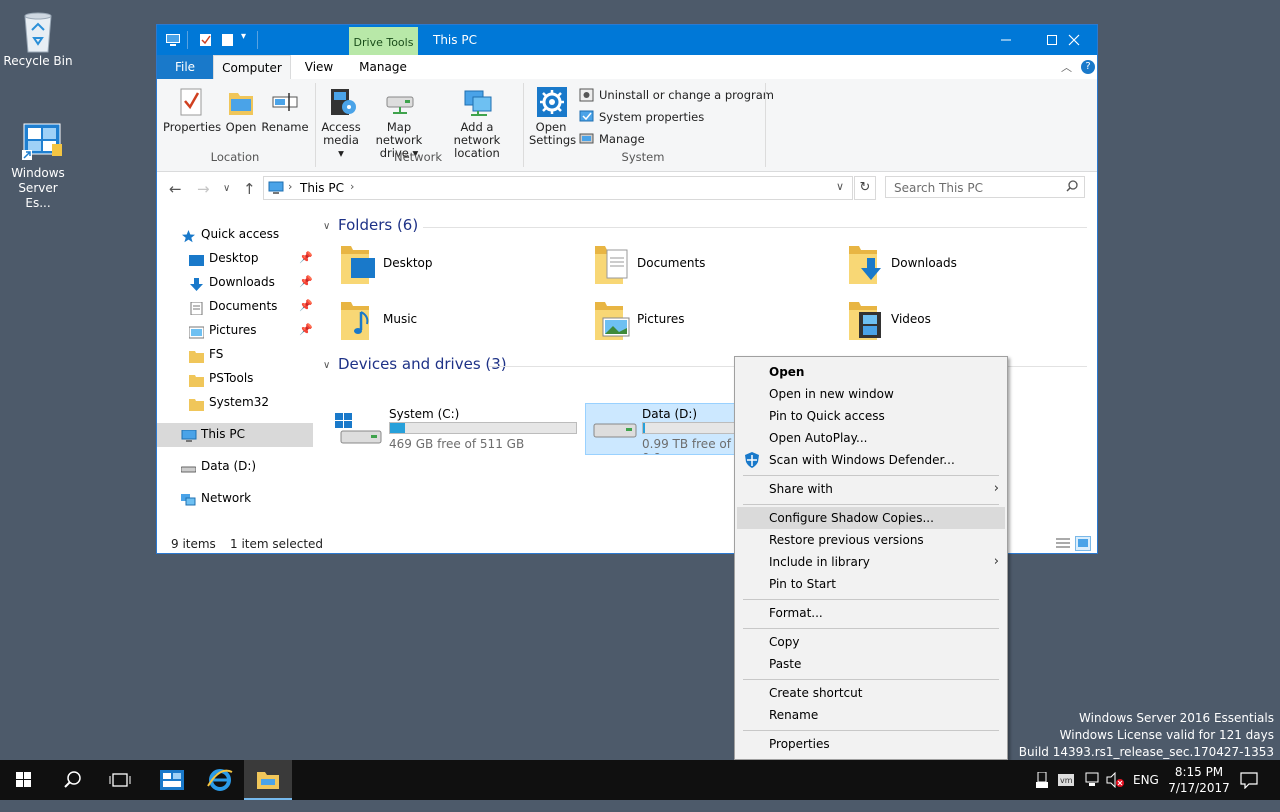 The image size is (1280, 812). Describe the element at coordinates (203, 189) in the screenshot. I see `forward-arrow-icon: →` at that location.